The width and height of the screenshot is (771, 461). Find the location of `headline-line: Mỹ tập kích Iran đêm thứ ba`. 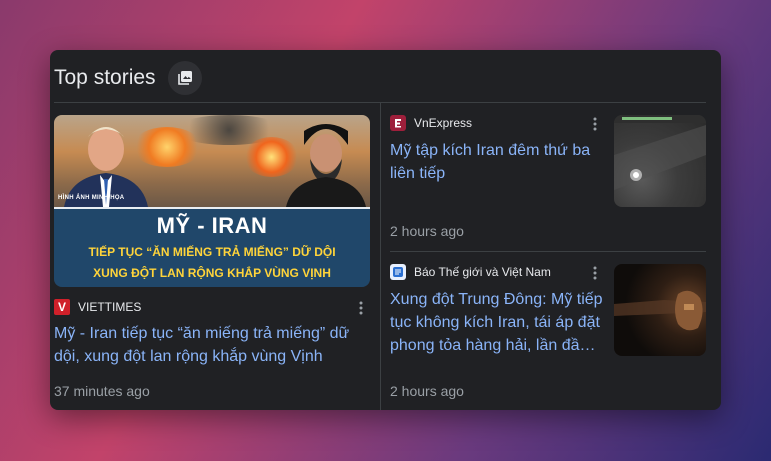

headline-line: Mỹ tập kích Iran đêm thứ ba is located at coordinates (490, 150).